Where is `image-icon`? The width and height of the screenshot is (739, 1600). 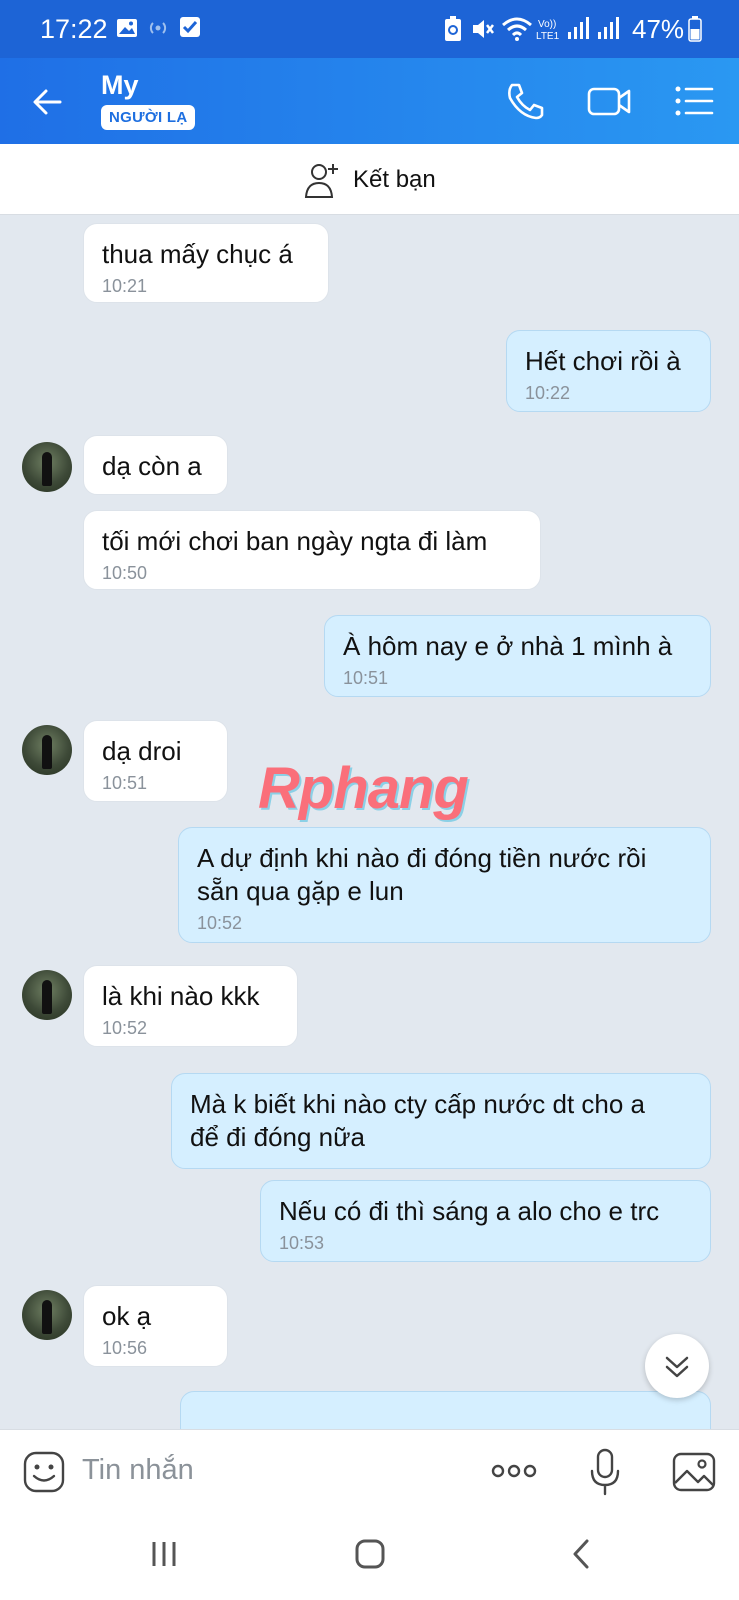
image-icon is located at coordinates (694, 1472).